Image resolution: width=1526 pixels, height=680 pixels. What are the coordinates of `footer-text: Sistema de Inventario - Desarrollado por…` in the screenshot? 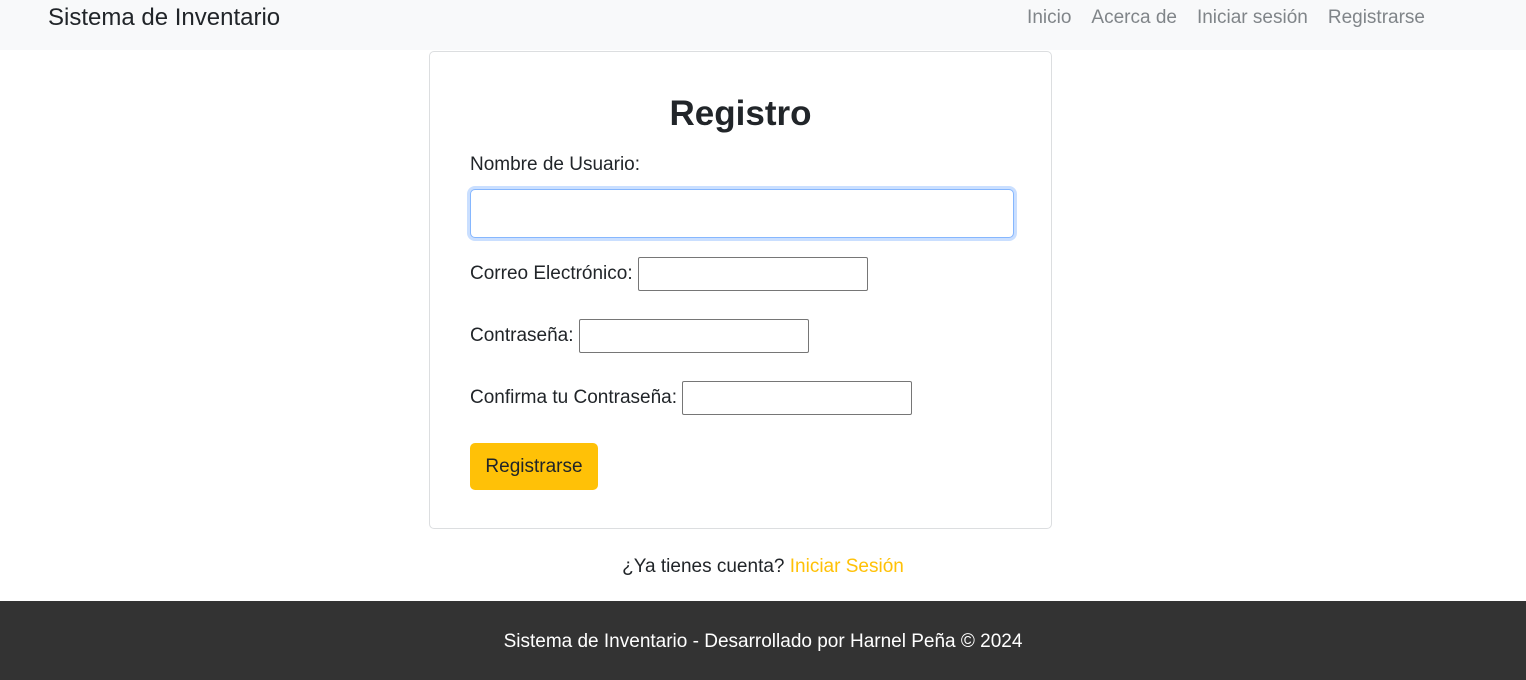 It's located at (763, 641).